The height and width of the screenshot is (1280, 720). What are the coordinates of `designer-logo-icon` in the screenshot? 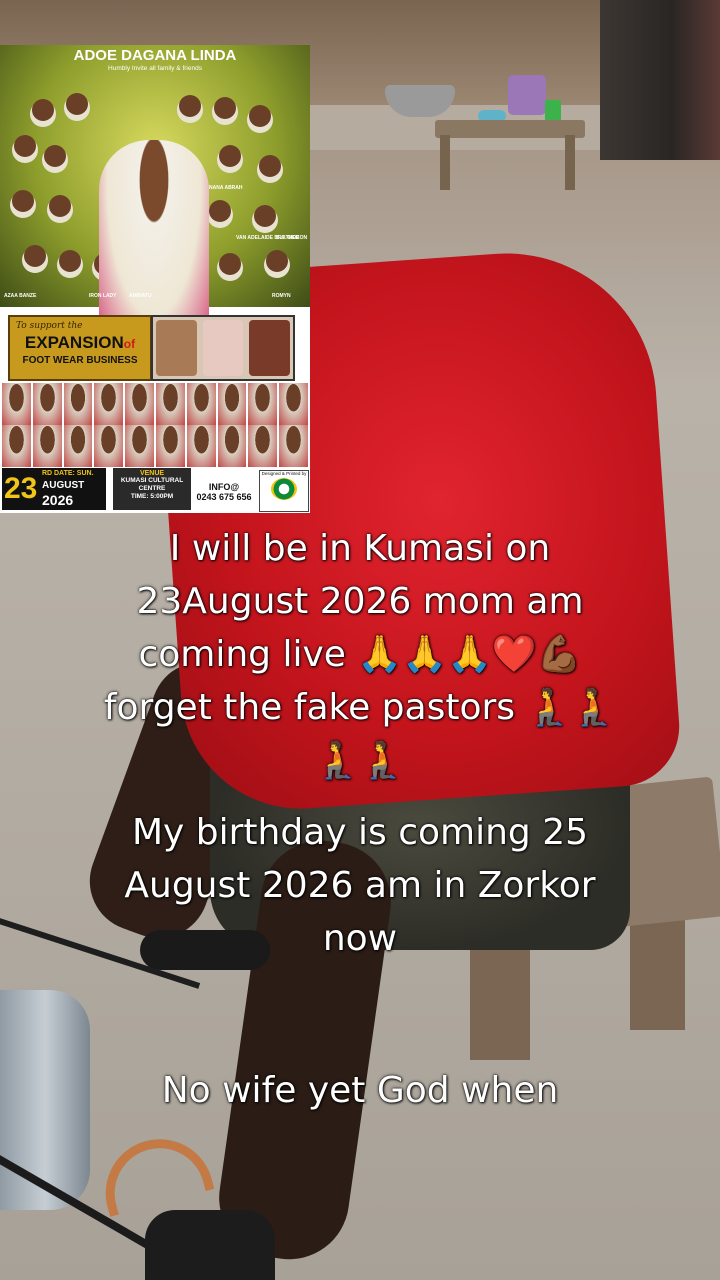 It's located at (284, 489).